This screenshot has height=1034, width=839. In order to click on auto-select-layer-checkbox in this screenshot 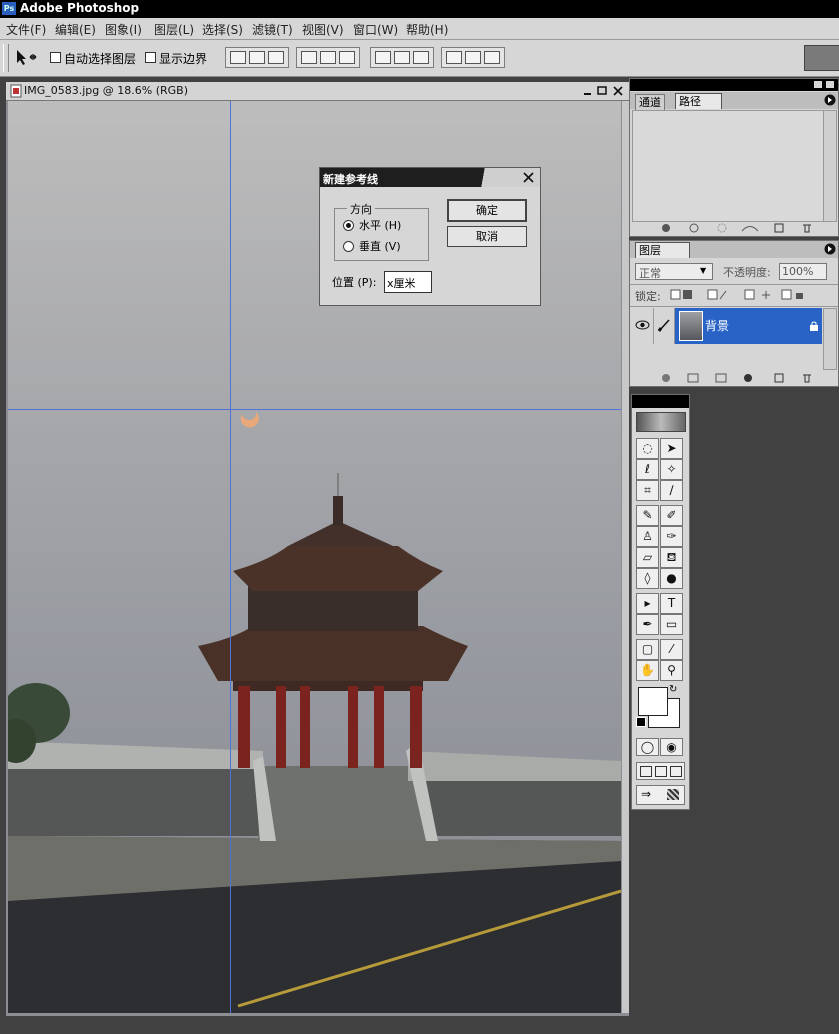, I will do `click(55, 57)`.